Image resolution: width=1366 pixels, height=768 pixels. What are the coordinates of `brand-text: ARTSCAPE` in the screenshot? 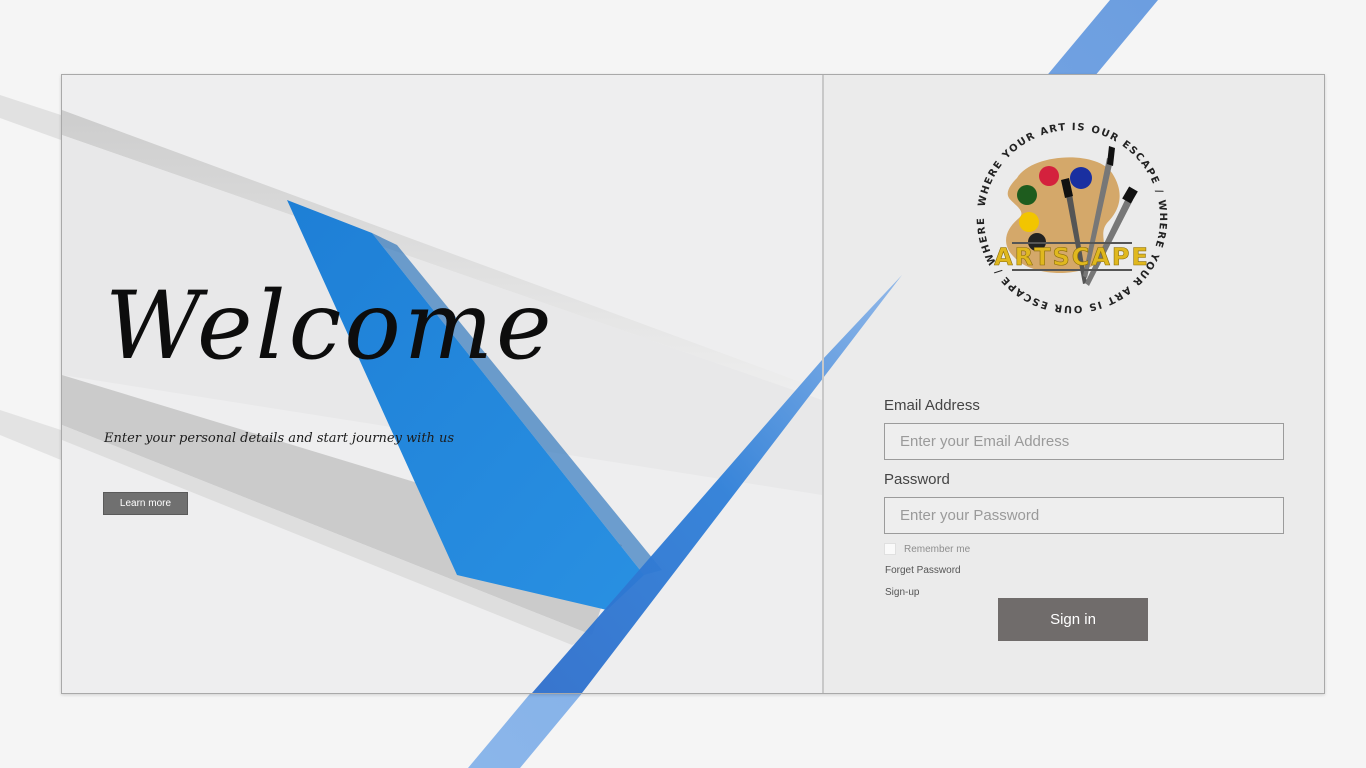 It's located at (1072, 257).